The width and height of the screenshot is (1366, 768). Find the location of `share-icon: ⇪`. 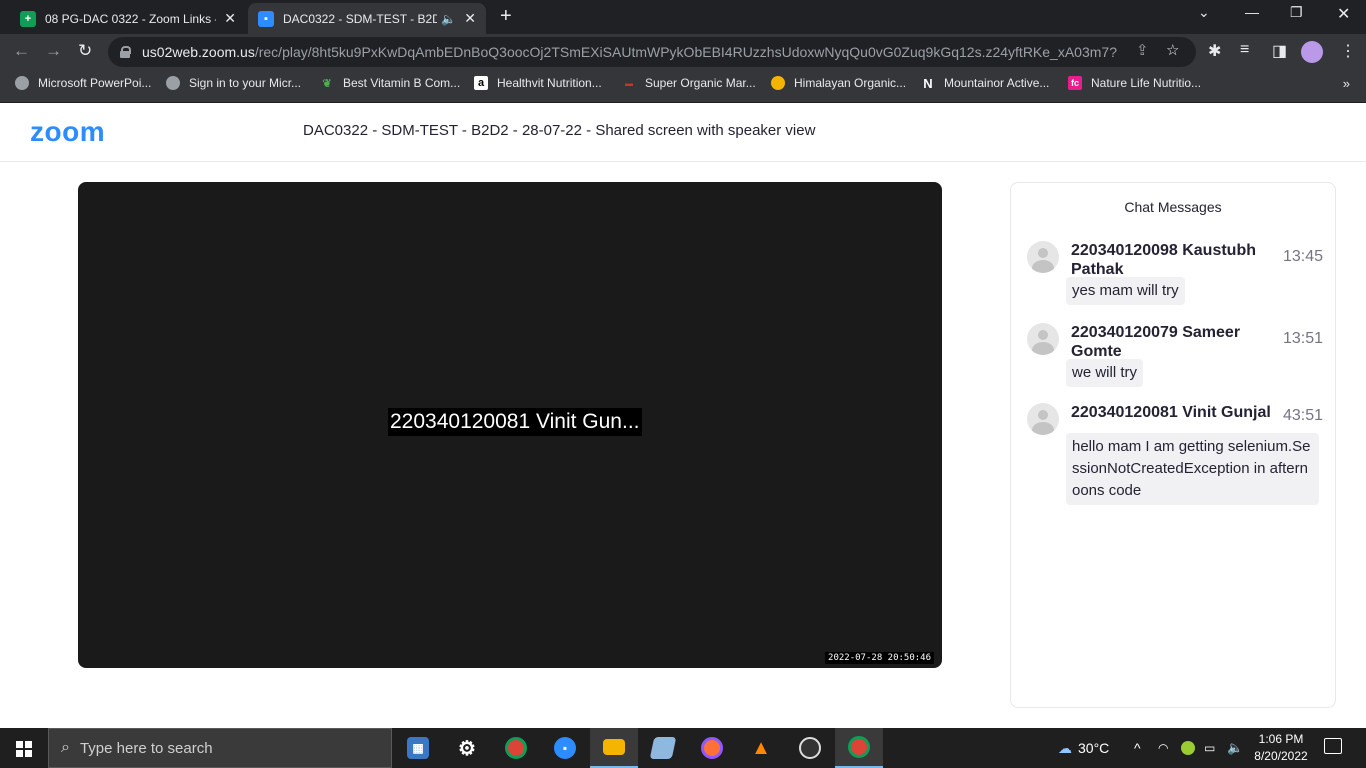

share-icon: ⇪ is located at coordinates (1142, 50).